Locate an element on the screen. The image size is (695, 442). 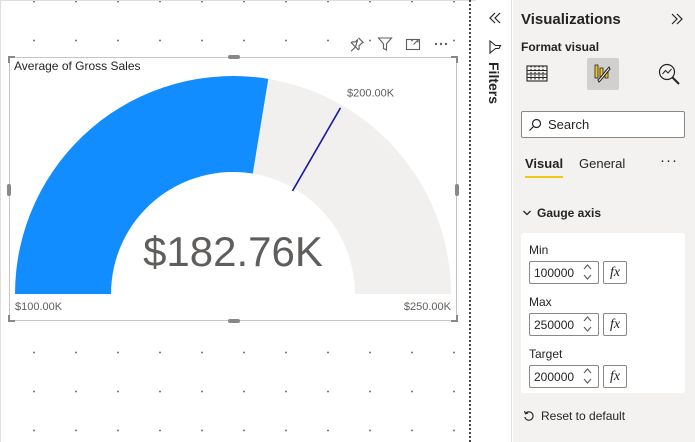
filter-icon is located at coordinates (385, 44).